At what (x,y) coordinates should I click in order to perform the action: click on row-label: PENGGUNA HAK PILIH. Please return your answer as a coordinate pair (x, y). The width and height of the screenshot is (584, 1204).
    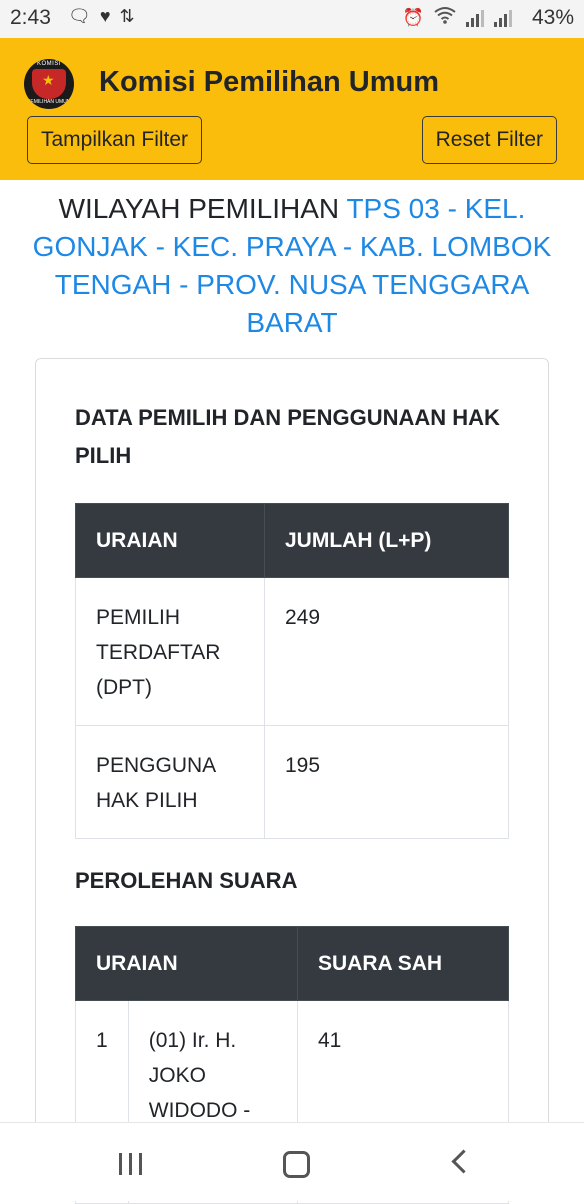
    Looking at the image, I should click on (170, 782).